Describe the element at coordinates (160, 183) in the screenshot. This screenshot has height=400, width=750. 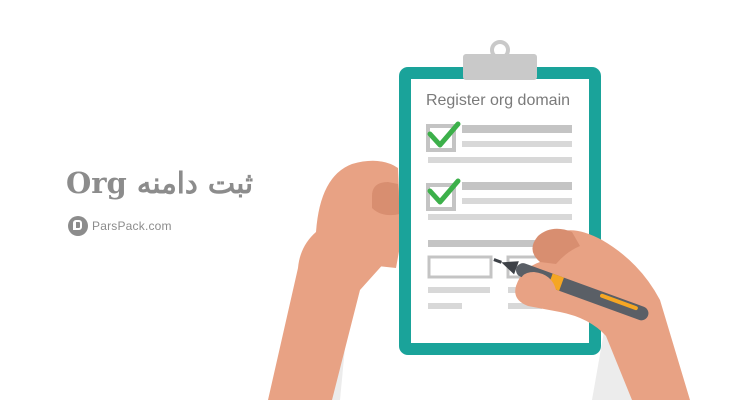
I see `page-headline: ثبت دامنه Org` at that location.